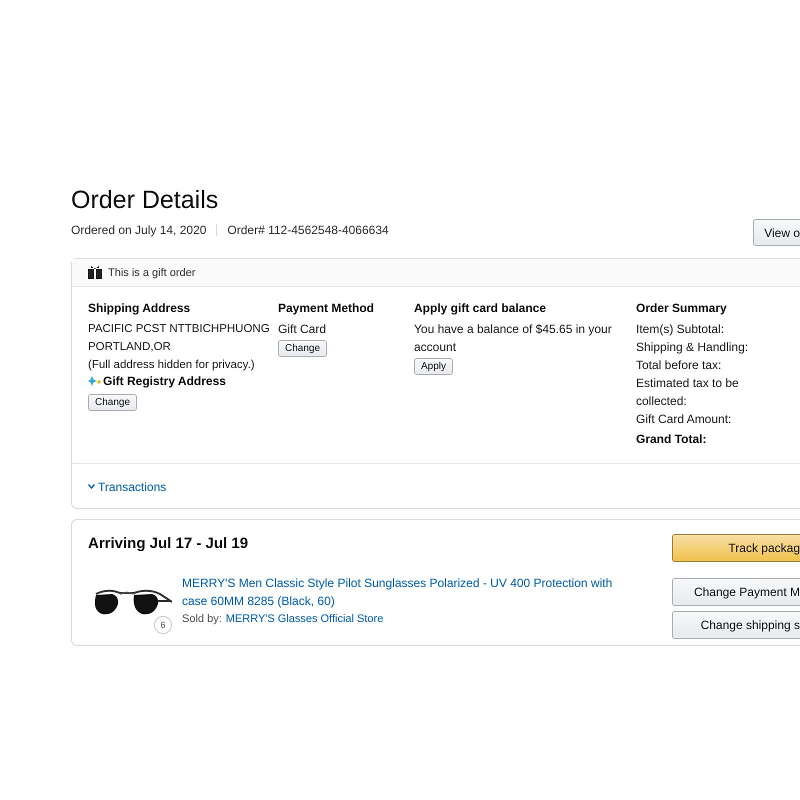  I want to click on sold-by-label: Sold by:, so click(202, 619).